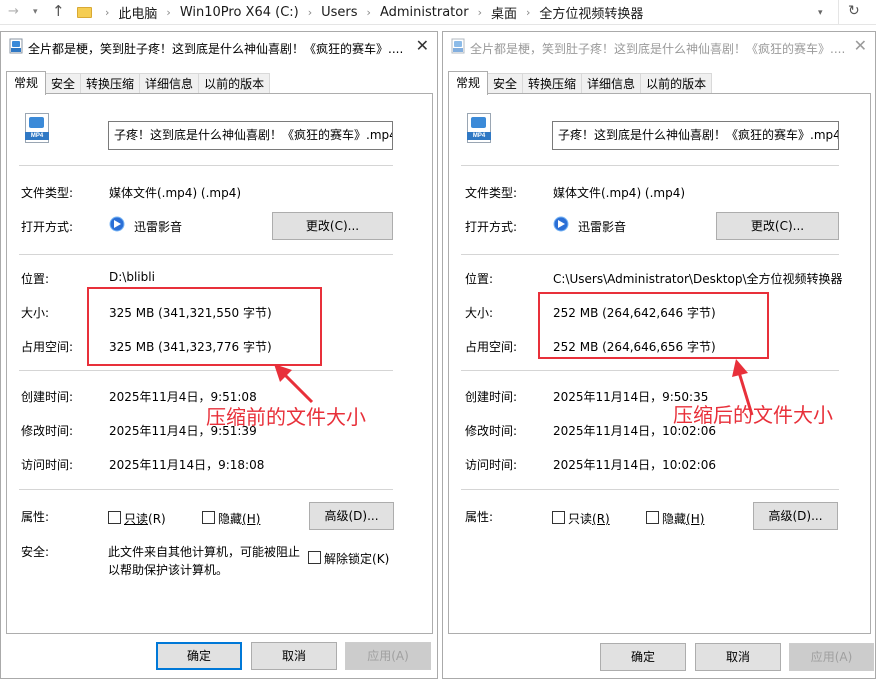 The image size is (876, 679). I want to click on security-warning-line2: 以帮助保护该计算机。, so click(168, 570).